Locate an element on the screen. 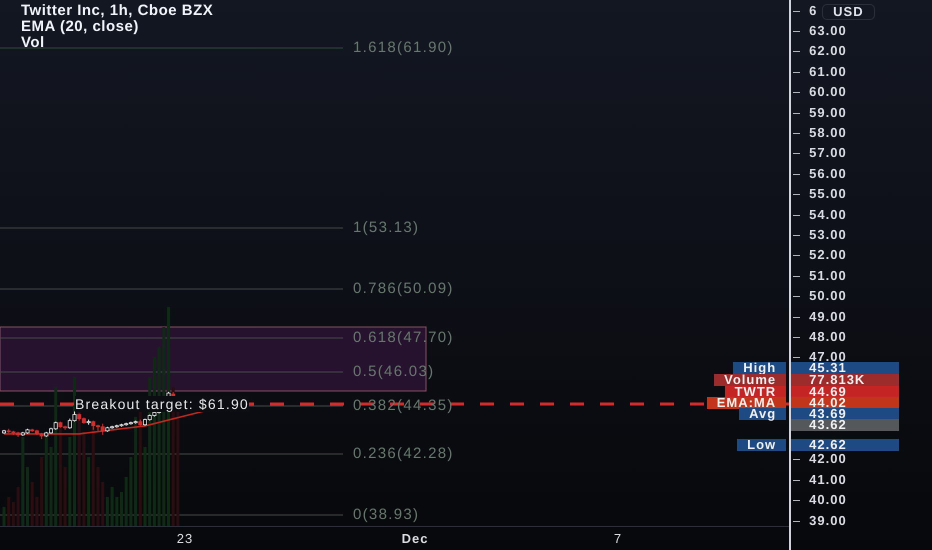 This screenshot has height=550, width=932. price-axis-label: 55.00 is located at coordinates (828, 194).